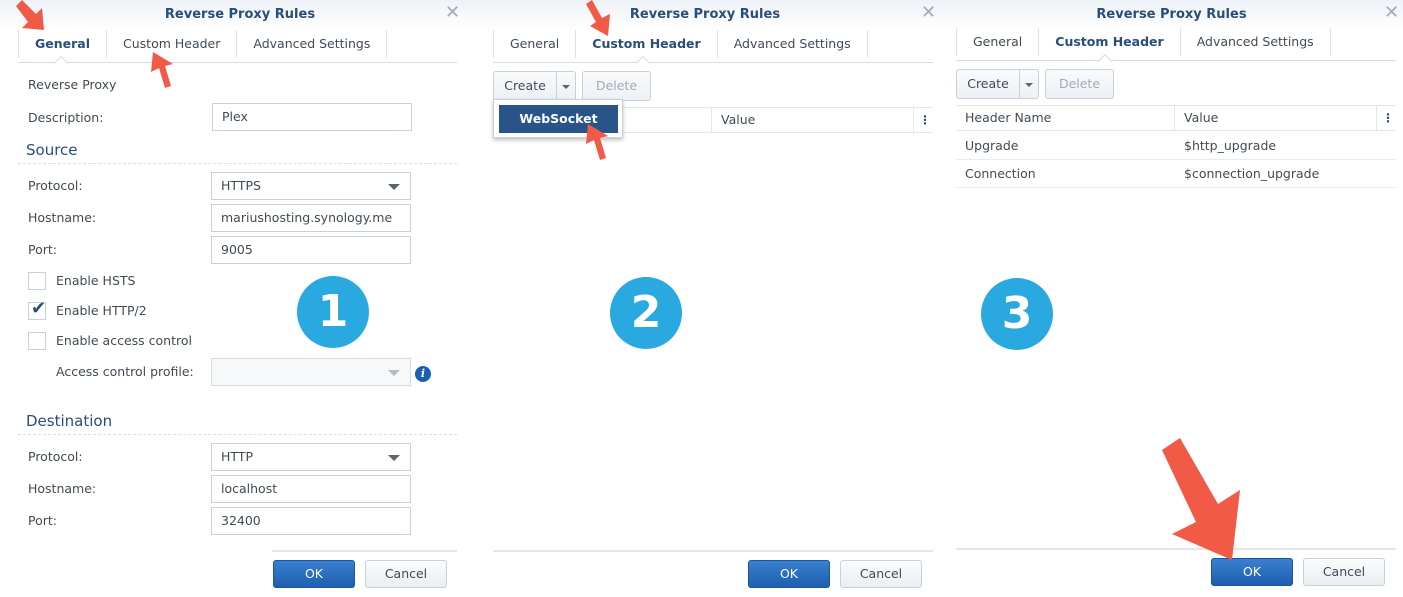 The height and width of the screenshot is (597, 1403). I want to click on reverse-proxy-label: Reverse Proxy, so click(72, 84).